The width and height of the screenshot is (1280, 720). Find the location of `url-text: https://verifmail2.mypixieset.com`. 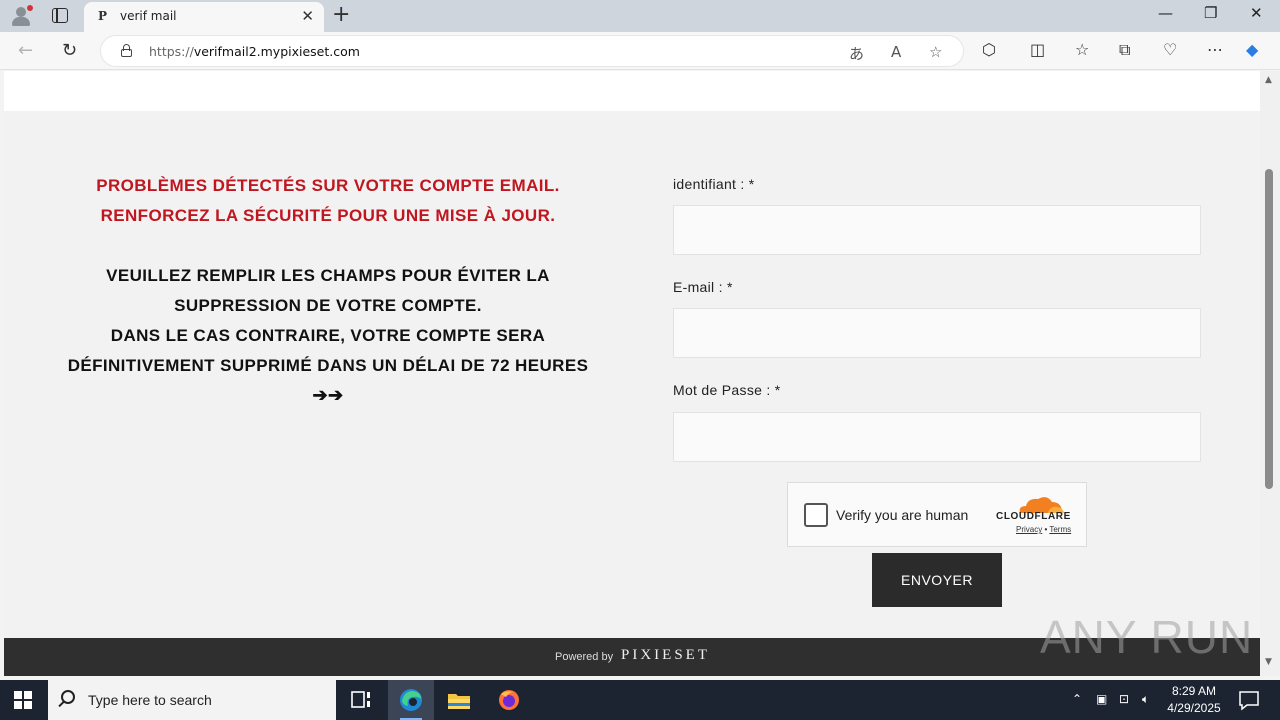

url-text: https://verifmail2.mypixieset.com is located at coordinates (254, 51).